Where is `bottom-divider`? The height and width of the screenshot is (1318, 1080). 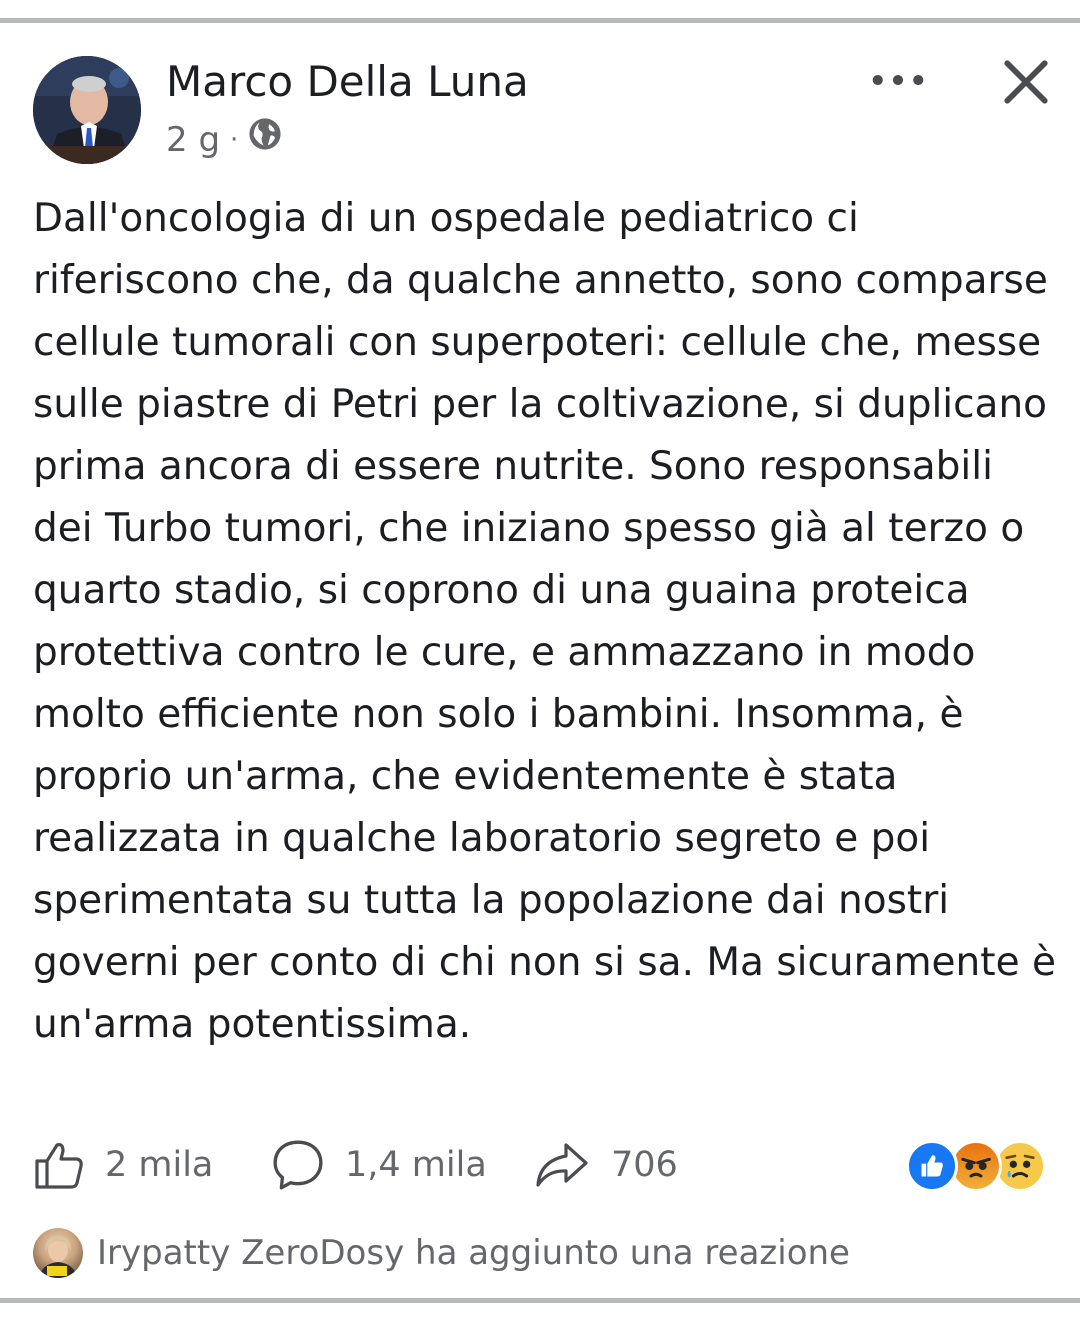
bottom-divider is located at coordinates (540, 1300).